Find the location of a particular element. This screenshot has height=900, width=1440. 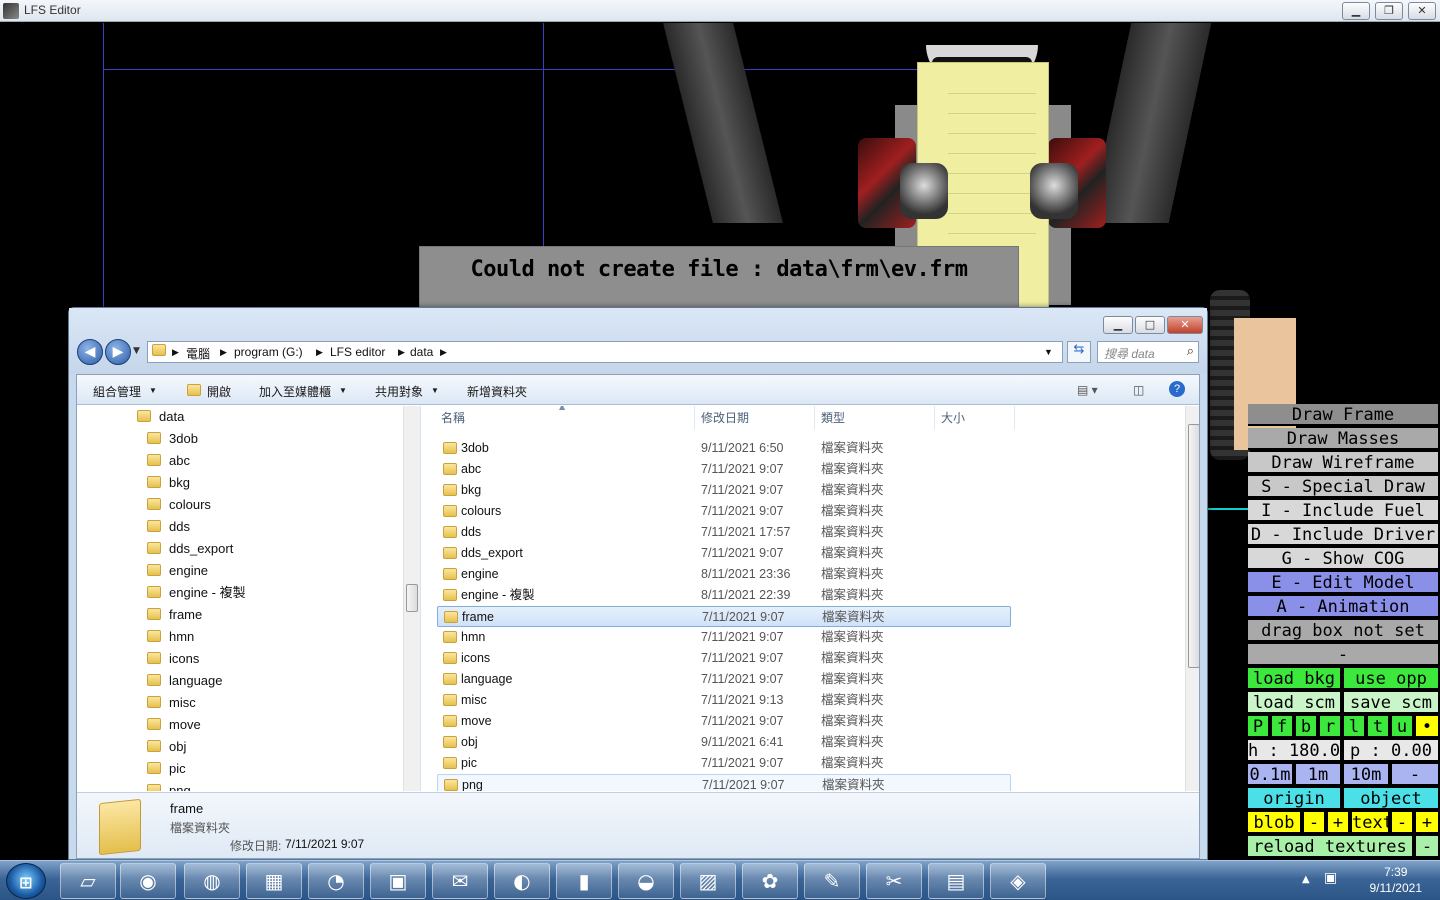

include-driver-button: D - Include Driver is located at coordinates (1344, 535).